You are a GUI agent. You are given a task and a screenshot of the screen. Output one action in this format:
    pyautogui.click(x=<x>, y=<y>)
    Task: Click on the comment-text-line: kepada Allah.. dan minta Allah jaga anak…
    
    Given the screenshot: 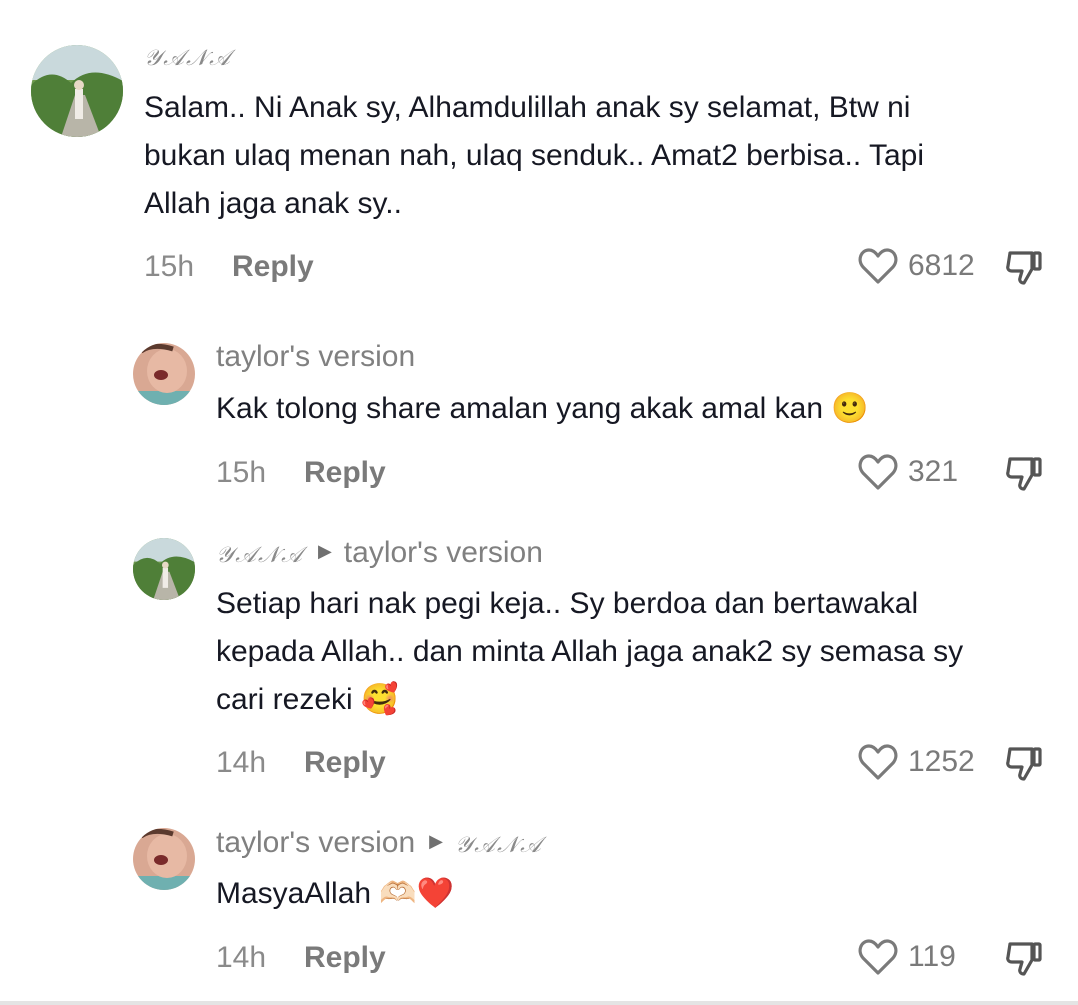 What is the action you would take?
    pyautogui.click(x=590, y=651)
    